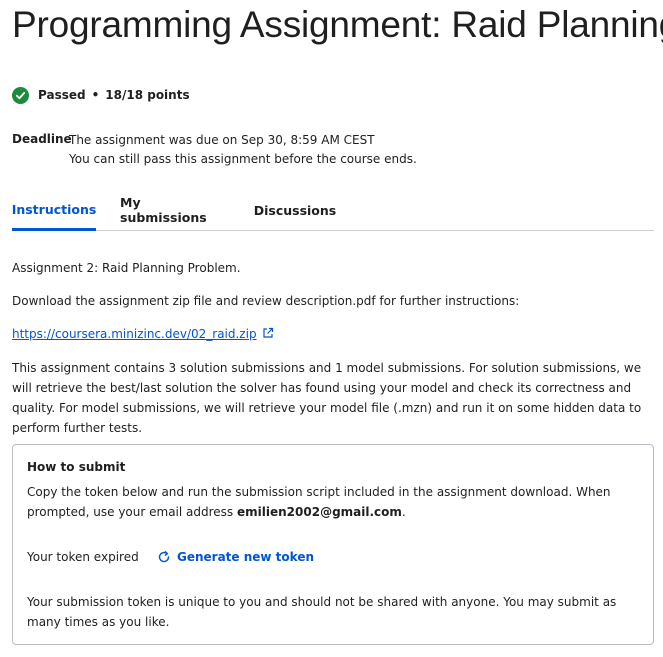 This screenshot has height=657, width=663. What do you see at coordinates (319, 512) in the screenshot?
I see `user-email: emilien2002@gmail.com` at bounding box center [319, 512].